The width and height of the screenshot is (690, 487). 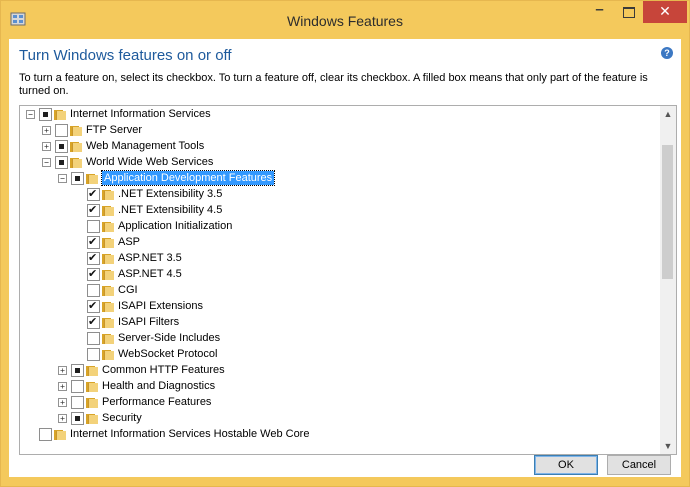 What do you see at coordinates (335, 242) in the screenshot?
I see `tree-item: ASP` at bounding box center [335, 242].